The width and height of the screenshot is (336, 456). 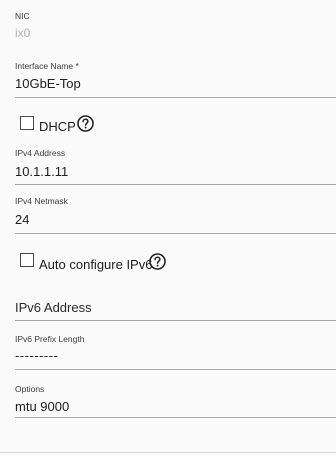 What do you see at coordinates (48, 83) in the screenshot?
I see `interface-name-input: 10GbE-Top` at bounding box center [48, 83].